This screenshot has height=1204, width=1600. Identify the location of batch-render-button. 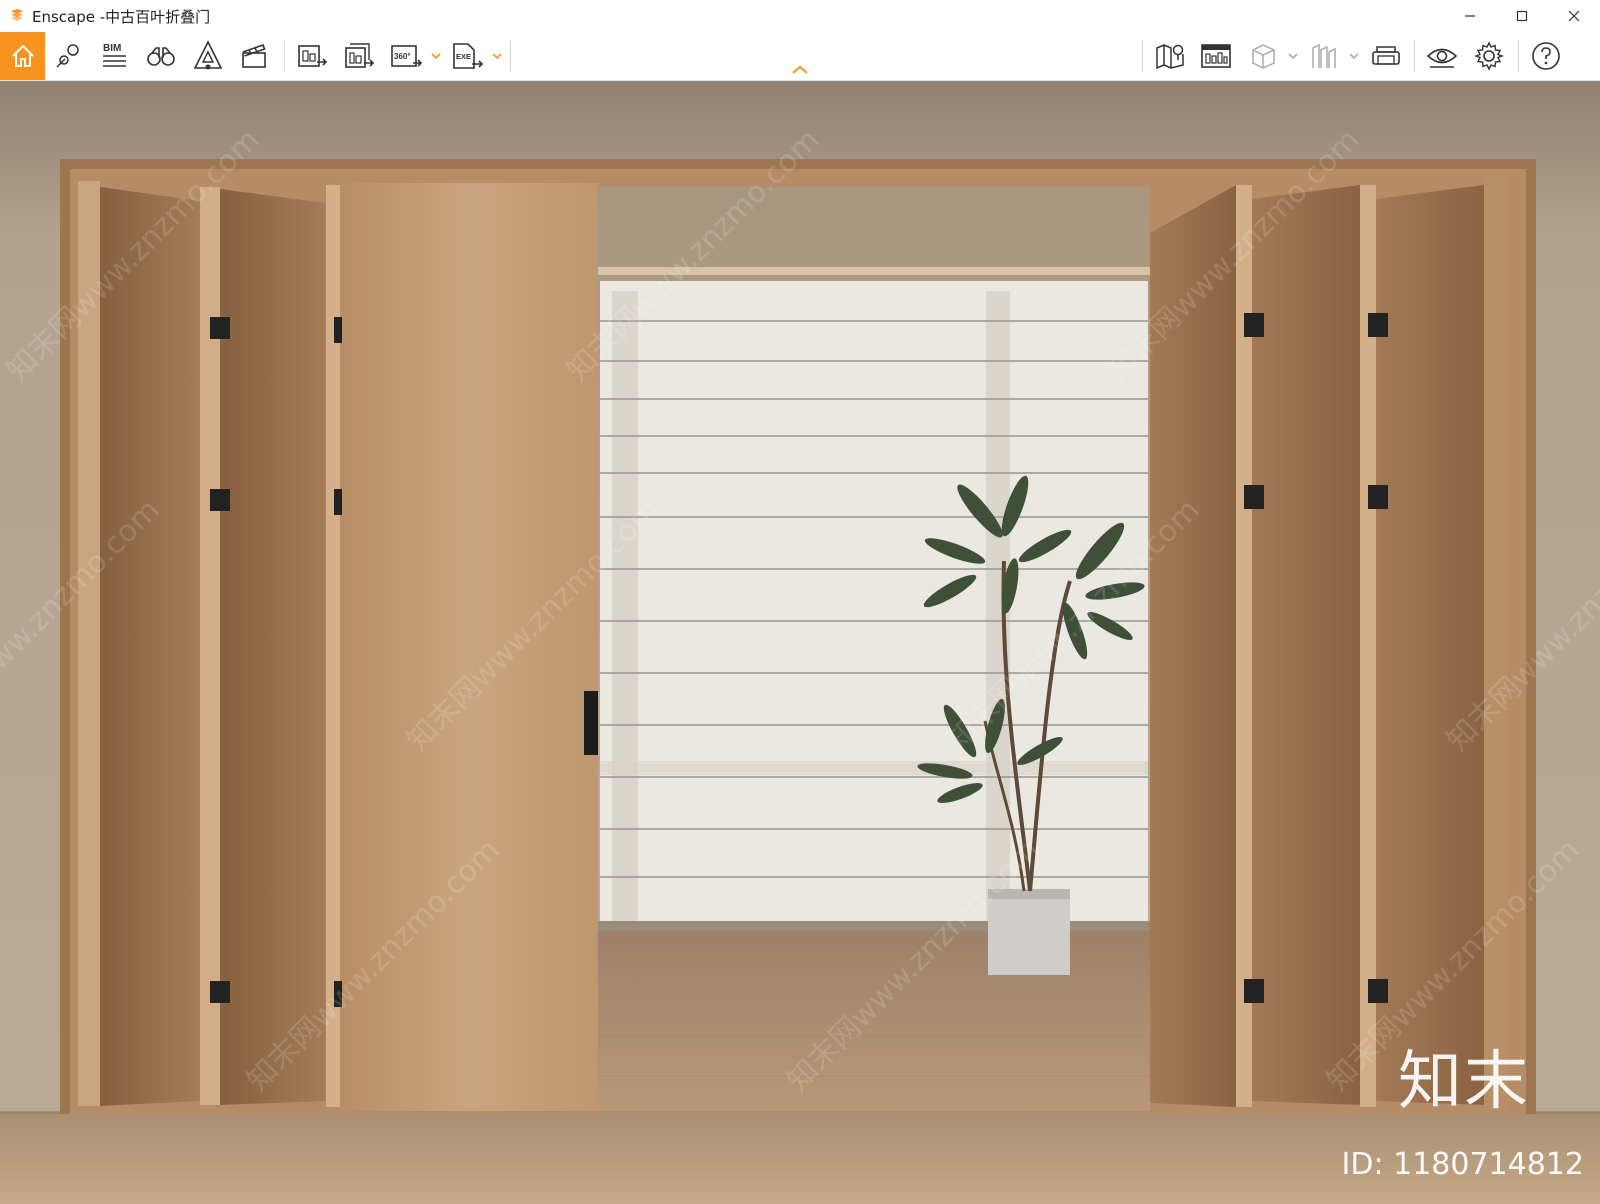
(359, 56).